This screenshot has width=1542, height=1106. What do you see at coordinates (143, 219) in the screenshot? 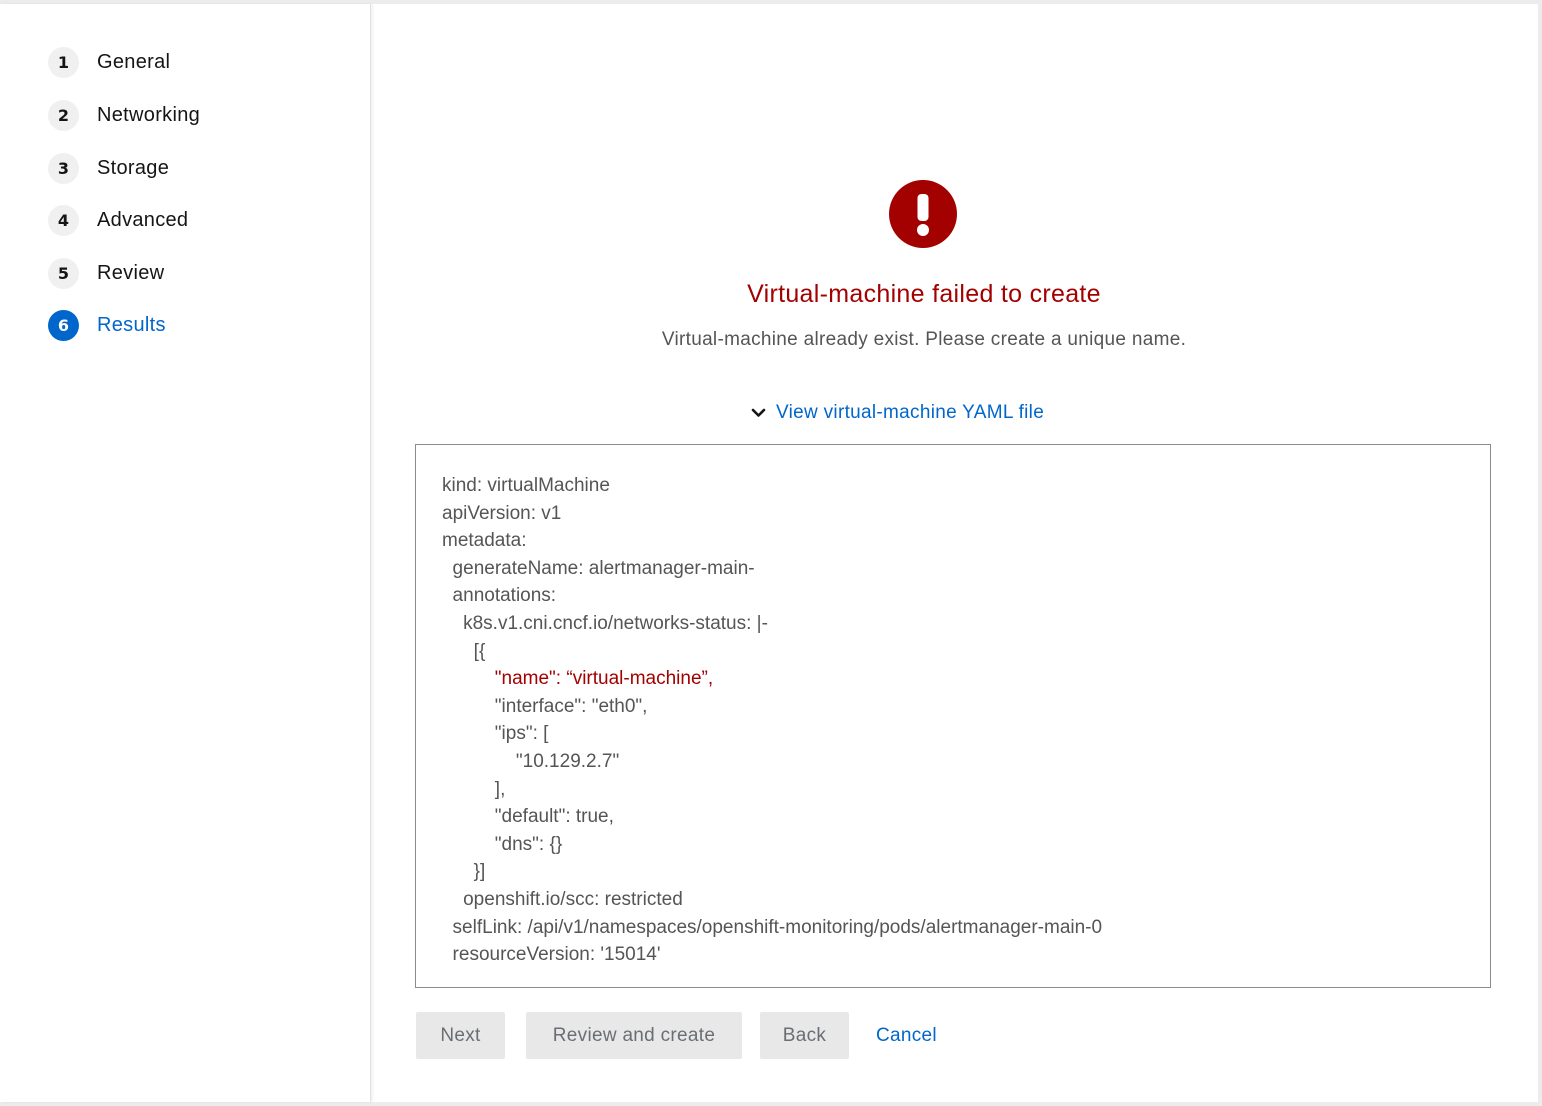
I see `step-label: Advanced` at bounding box center [143, 219].